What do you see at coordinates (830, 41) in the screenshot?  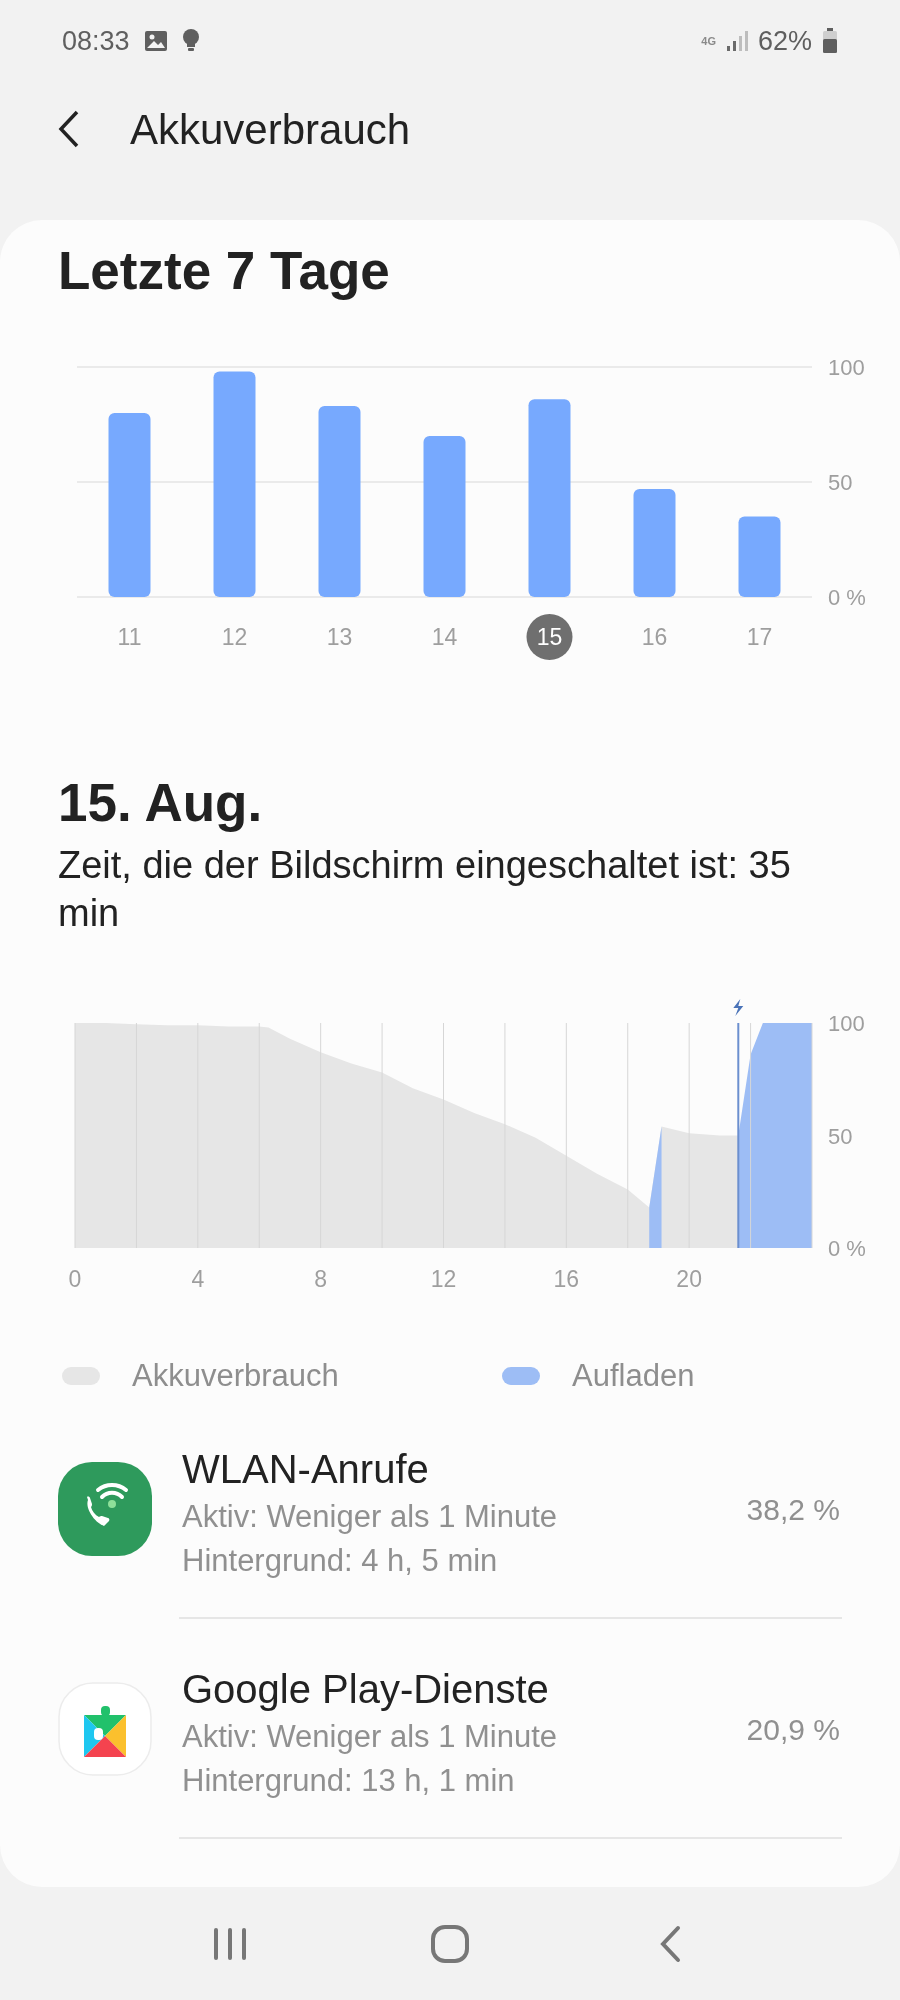 I see `battery-icon` at bounding box center [830, 41].